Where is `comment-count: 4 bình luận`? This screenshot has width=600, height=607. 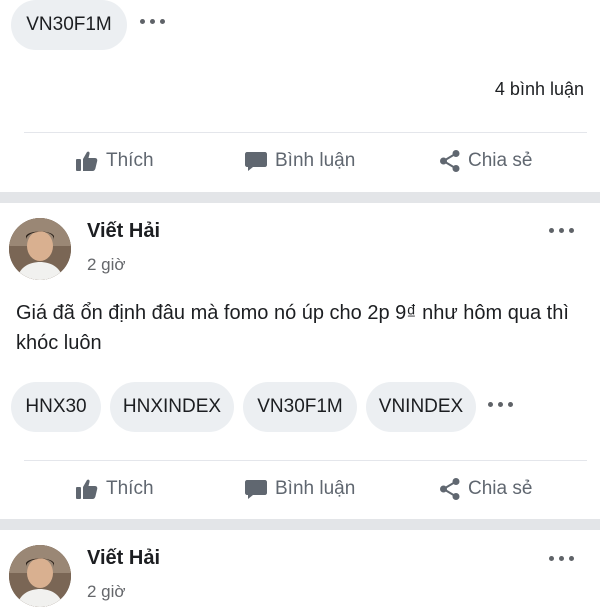 comment-count: 4 bình luận is located at coordinates (539, 89).